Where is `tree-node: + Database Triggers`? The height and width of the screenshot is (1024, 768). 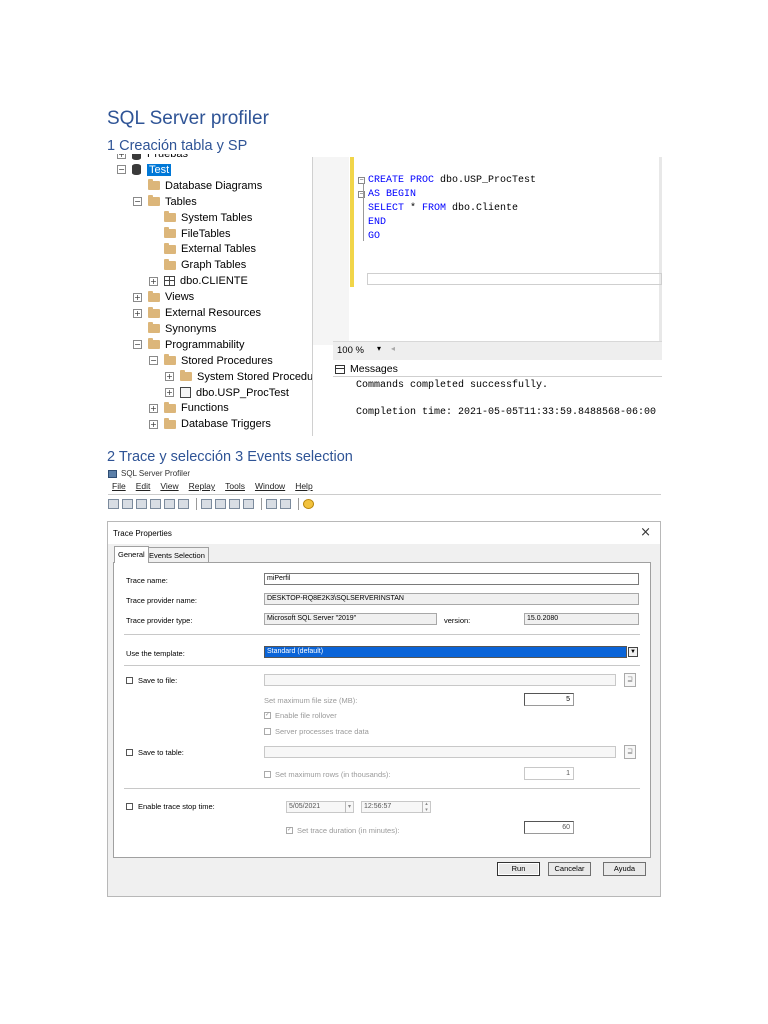
tree-node: + Database Triggers is located at coordinates (210, 424).